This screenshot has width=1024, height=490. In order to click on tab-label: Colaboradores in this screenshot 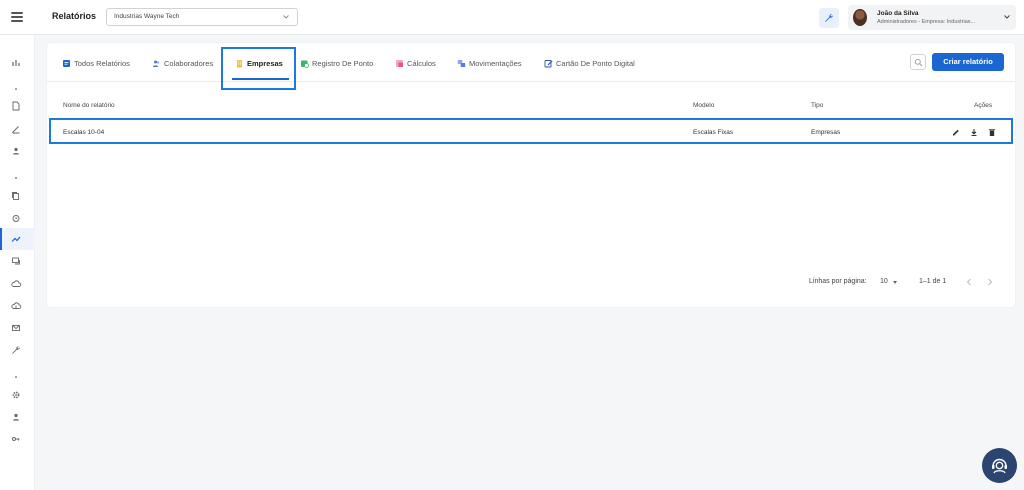, I will do `click(189, 63)`.